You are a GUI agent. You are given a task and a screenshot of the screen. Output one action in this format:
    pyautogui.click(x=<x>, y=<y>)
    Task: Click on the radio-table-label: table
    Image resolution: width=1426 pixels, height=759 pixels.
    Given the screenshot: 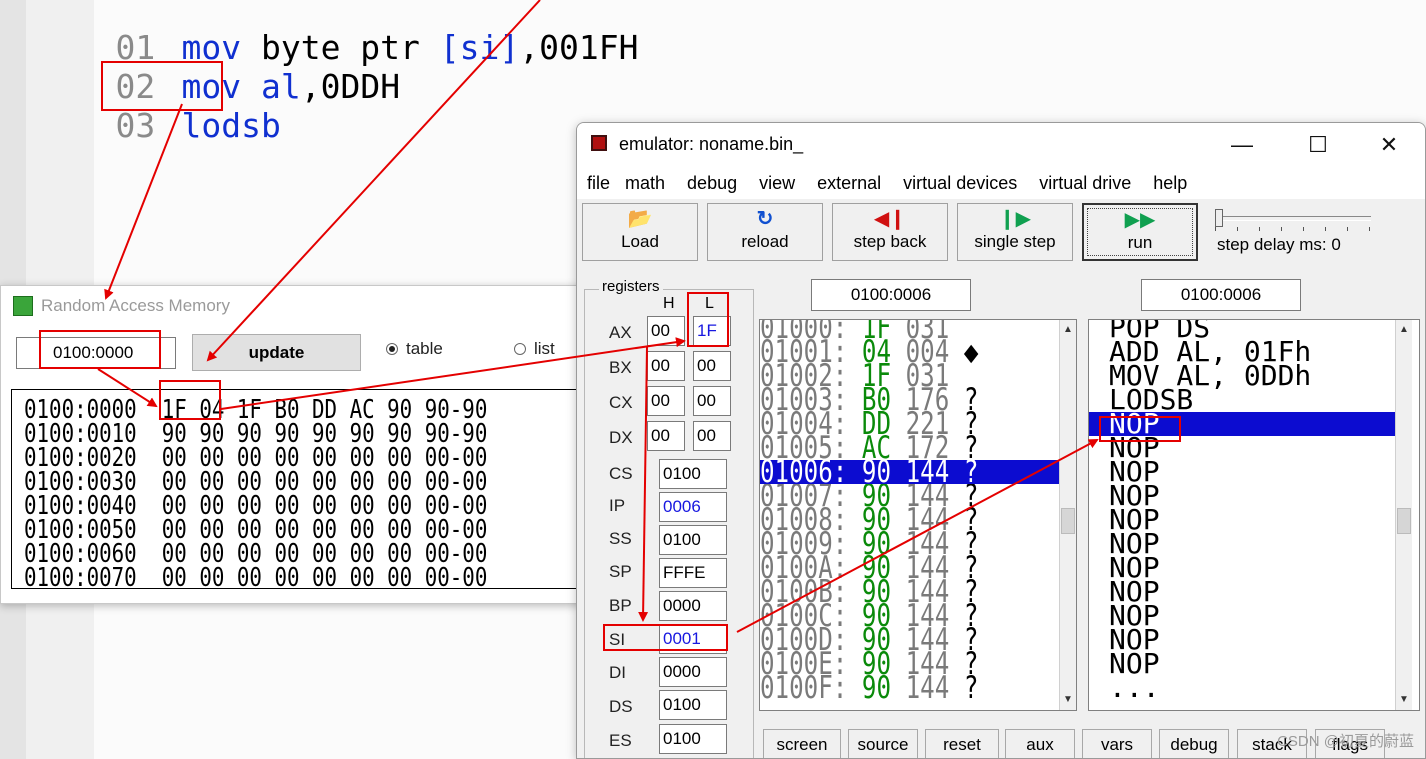 What is the action you would take?
    pyautogui.click(x=424, y=348)
    